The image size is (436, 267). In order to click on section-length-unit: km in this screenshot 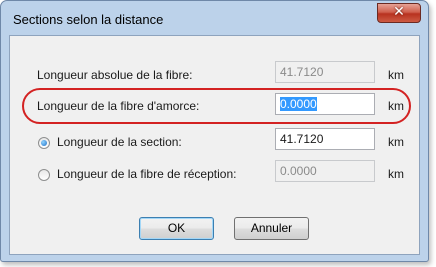, I will do `click(396, 142)`.